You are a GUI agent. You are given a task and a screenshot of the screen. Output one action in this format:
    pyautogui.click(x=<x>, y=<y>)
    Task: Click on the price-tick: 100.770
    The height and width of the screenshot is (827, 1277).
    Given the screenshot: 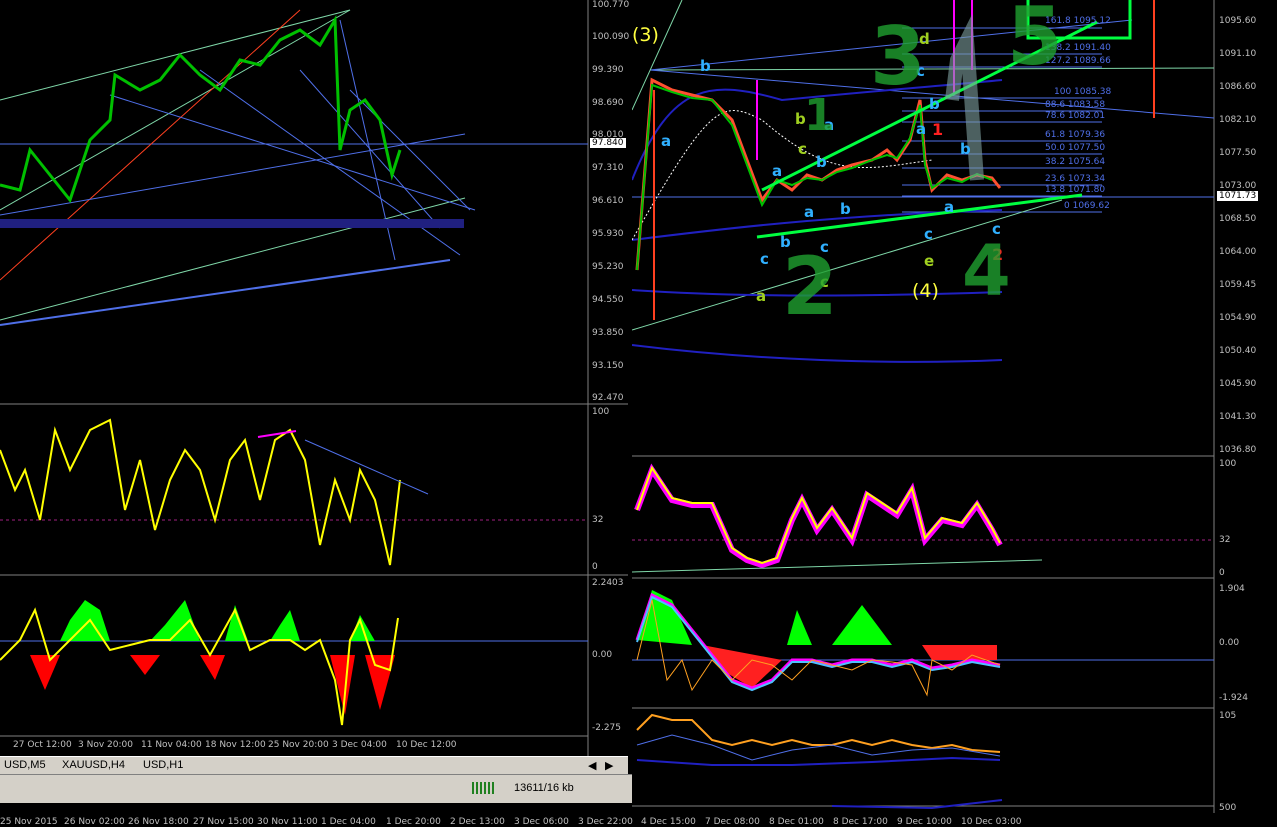 What is the action you would take?
    pyautogui.click(x=611, y=5)
    